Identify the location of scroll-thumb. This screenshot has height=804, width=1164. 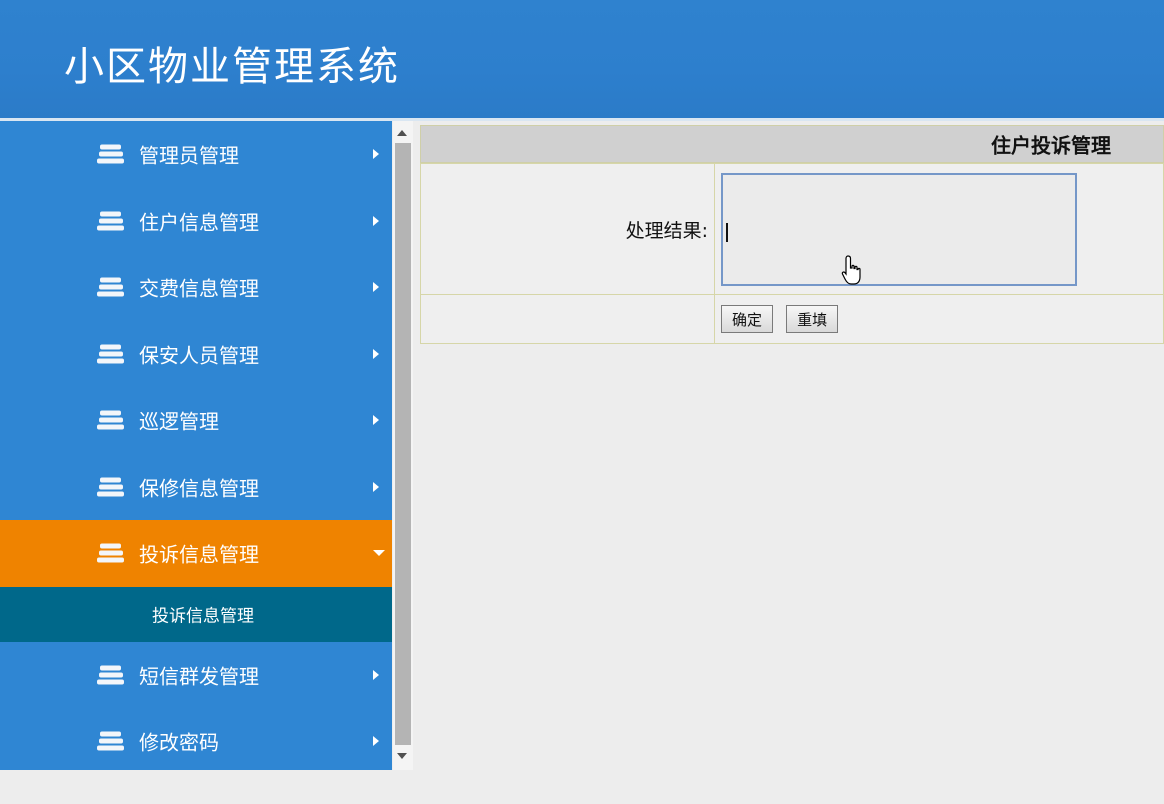
(403, 444).